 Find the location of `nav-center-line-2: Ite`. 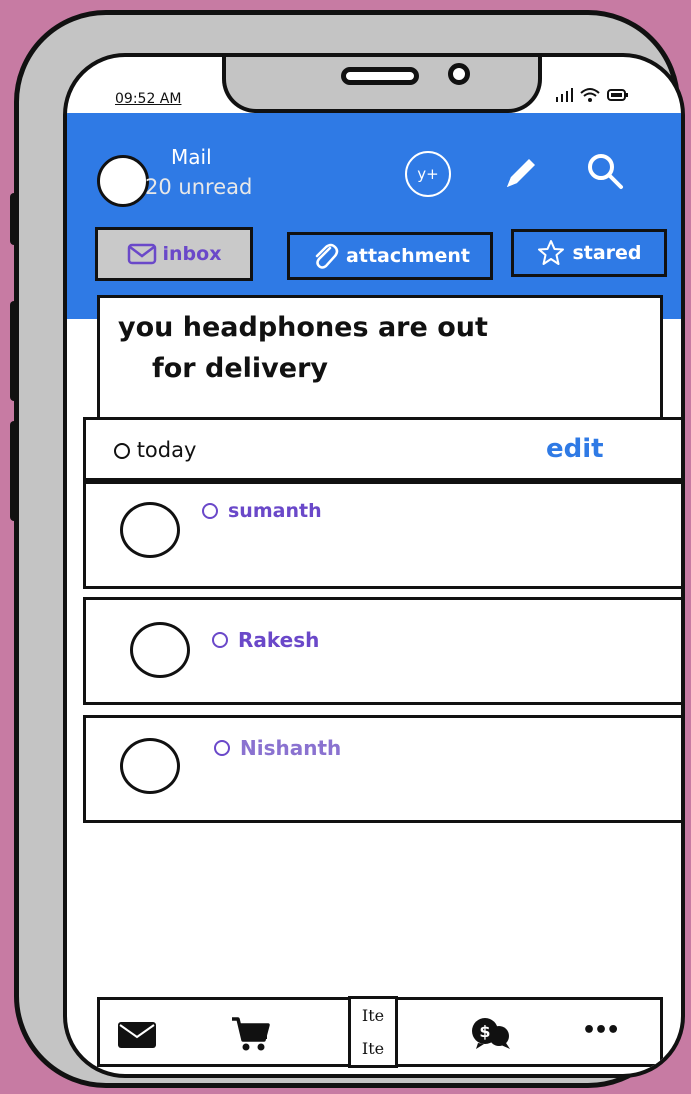

nav-center-line-2: Ite is located at coordinates (373, 1048).